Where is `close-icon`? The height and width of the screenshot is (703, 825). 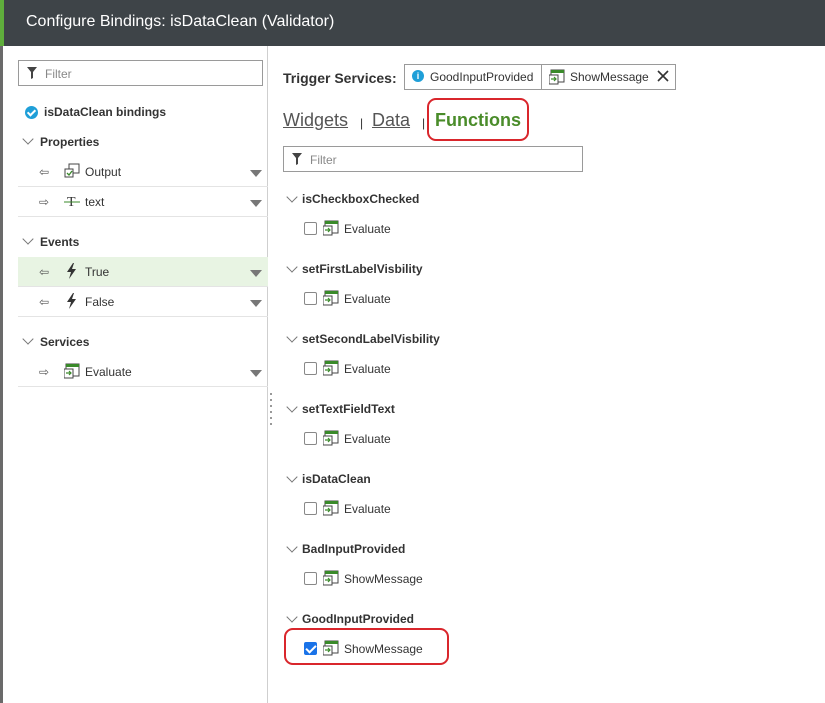
close-icon is located at coordinates (663, 76).